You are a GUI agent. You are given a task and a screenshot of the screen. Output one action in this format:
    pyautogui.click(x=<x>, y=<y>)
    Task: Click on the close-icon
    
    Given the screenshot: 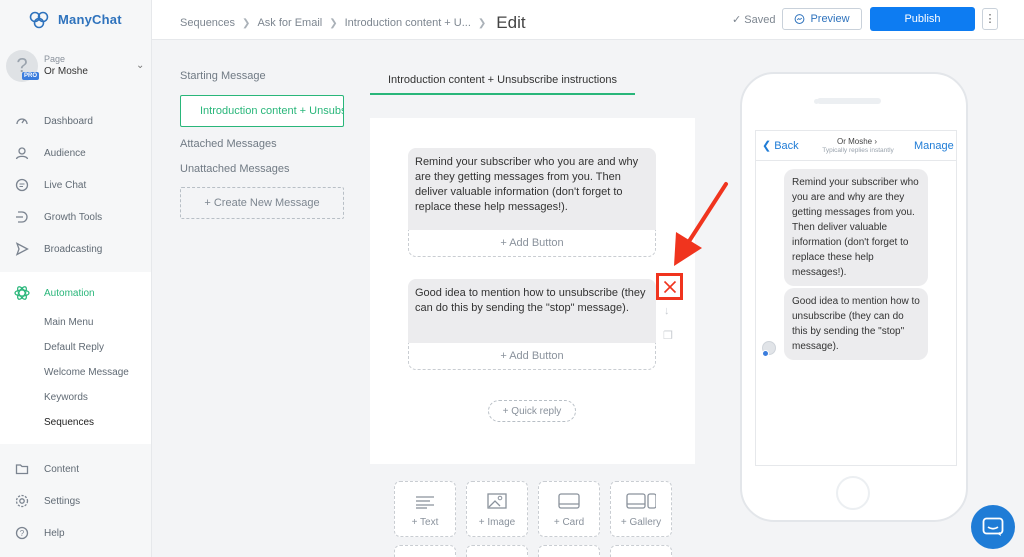 What is the action you would take?
    pyautogui.click(x=669, y=286)
    